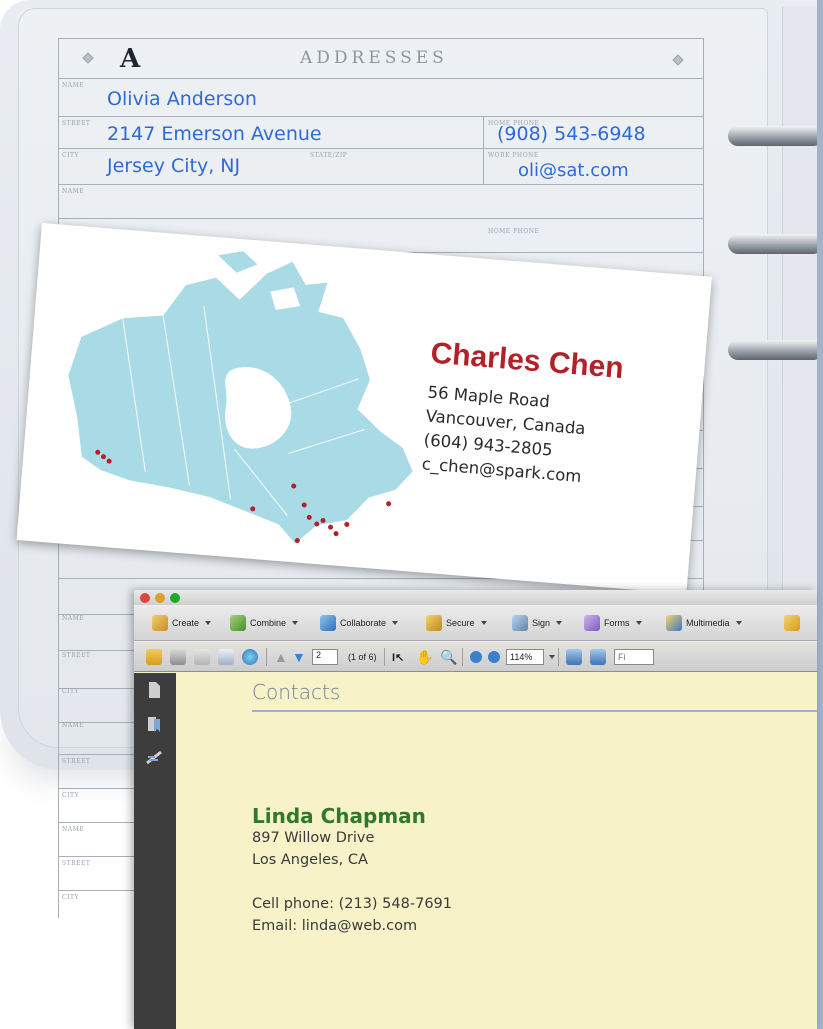 The height and width of the screenshot is (1029, 823). I want to click on fit-width-icon, so click(574, 657).